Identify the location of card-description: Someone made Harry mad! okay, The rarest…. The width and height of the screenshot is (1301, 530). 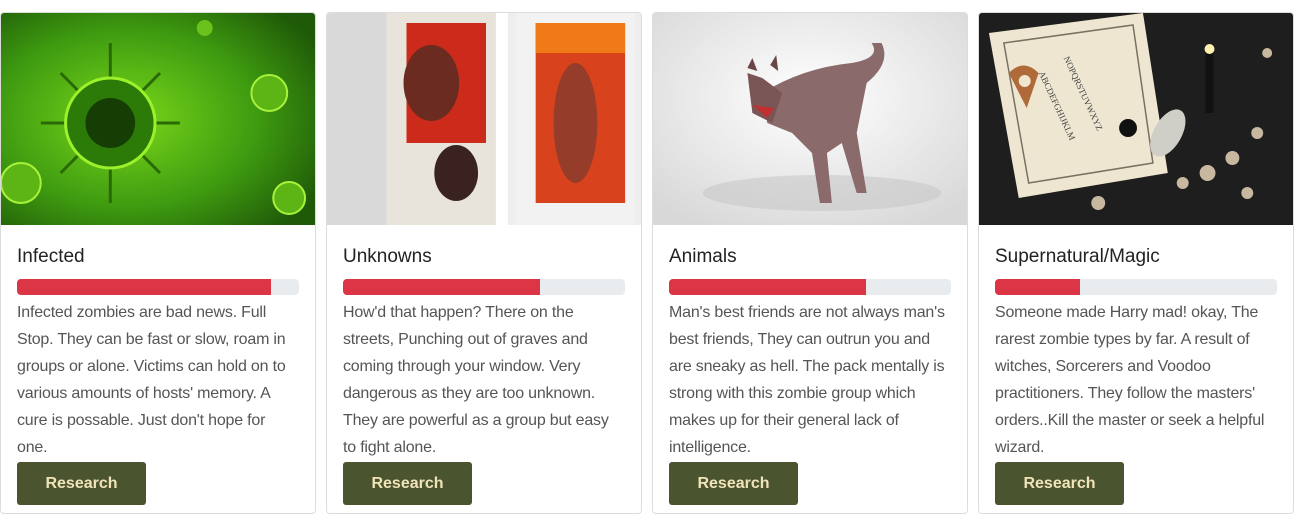
(1130, 380).